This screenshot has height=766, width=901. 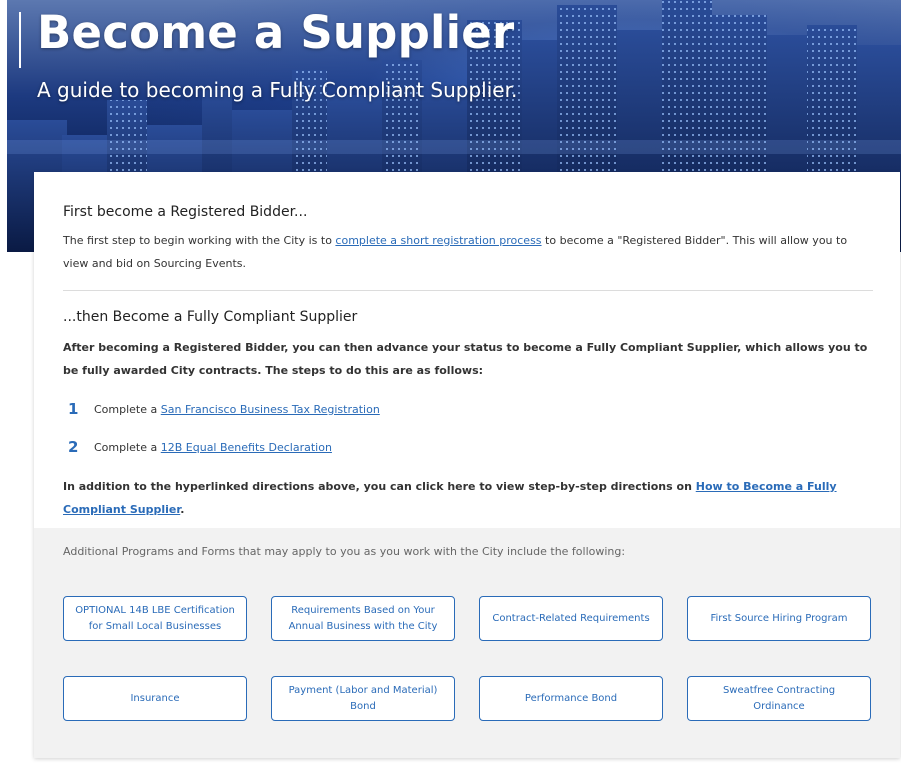 I want to click on performance-bond-button: Performance Bond, so click(x=571, y=698).